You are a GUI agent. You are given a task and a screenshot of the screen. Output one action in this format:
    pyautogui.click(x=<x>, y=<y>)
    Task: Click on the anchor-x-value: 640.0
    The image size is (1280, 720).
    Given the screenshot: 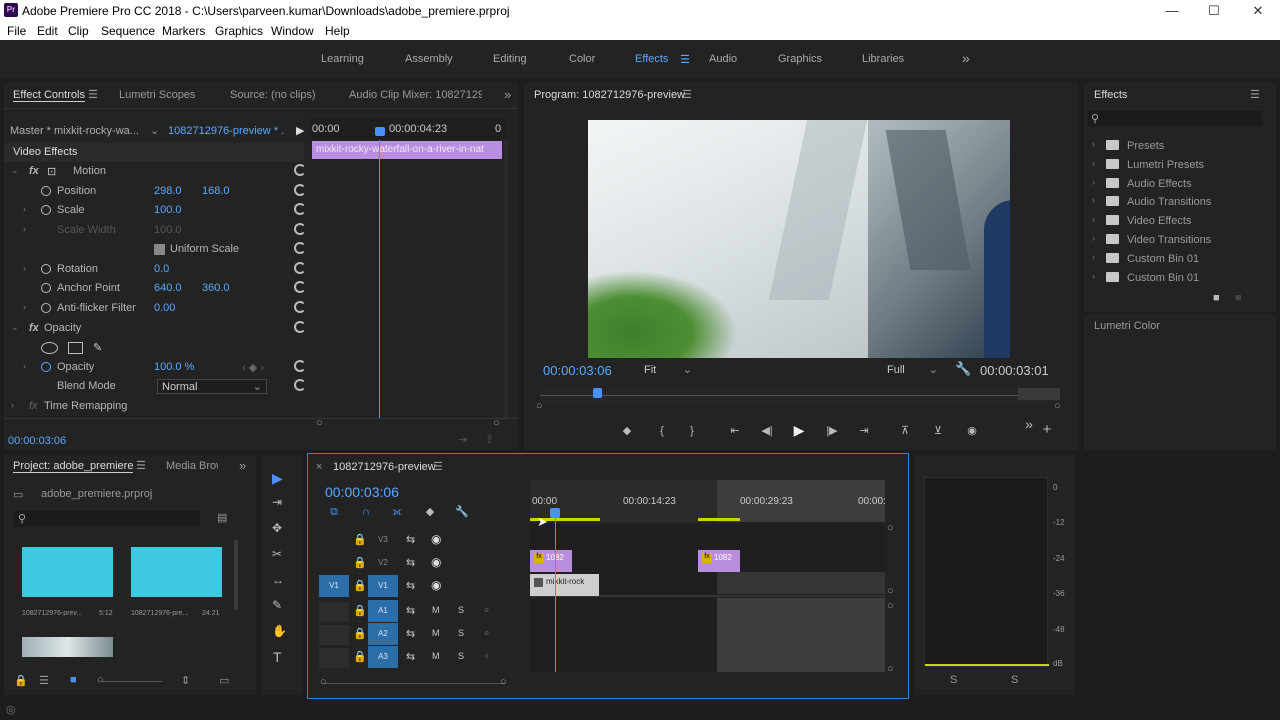 What is the action you would take?
    pyautogui.click(x=168, y=288)
    